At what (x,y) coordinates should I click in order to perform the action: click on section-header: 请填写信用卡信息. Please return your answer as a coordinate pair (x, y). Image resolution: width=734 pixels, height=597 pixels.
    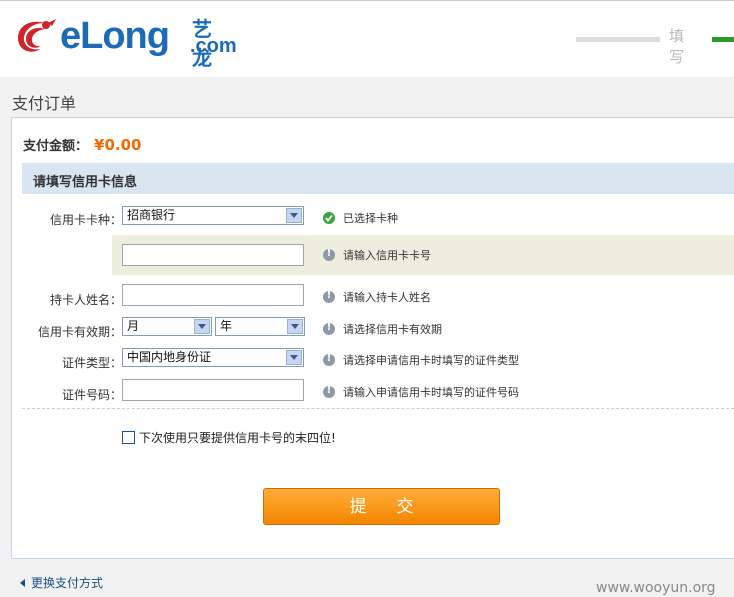
    Looking at the image, I should click on (378, 178).